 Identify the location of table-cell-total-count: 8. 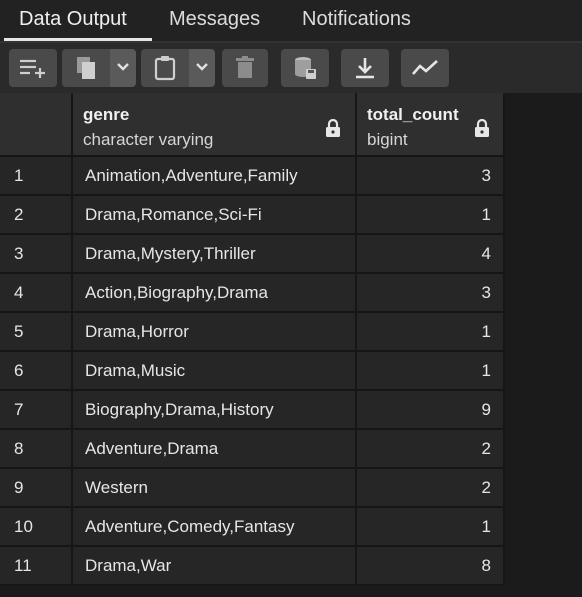
(431, 566).